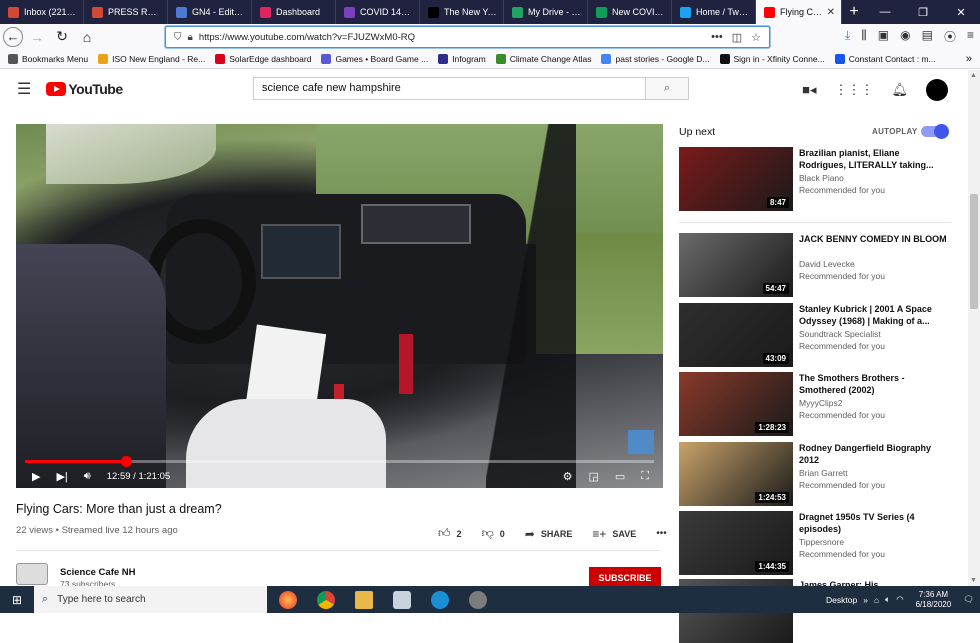  What do you see at coordinates (973, 580) in the screenshot?
I see `scroll-down-icon: ▼` at bounding box center [973, 580].